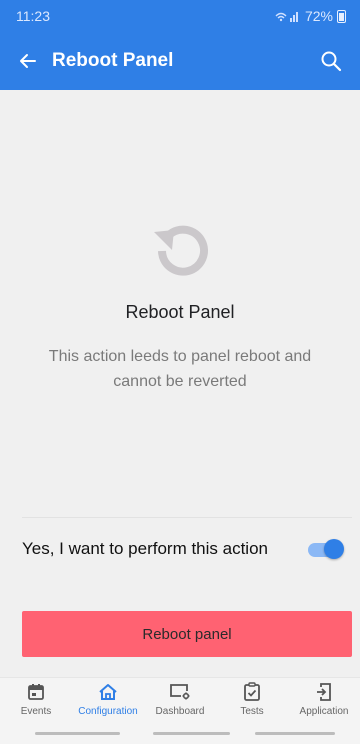  Describe the element at coordinates (36, 692) in the screenshot. I see `calendar-icon` at that location.